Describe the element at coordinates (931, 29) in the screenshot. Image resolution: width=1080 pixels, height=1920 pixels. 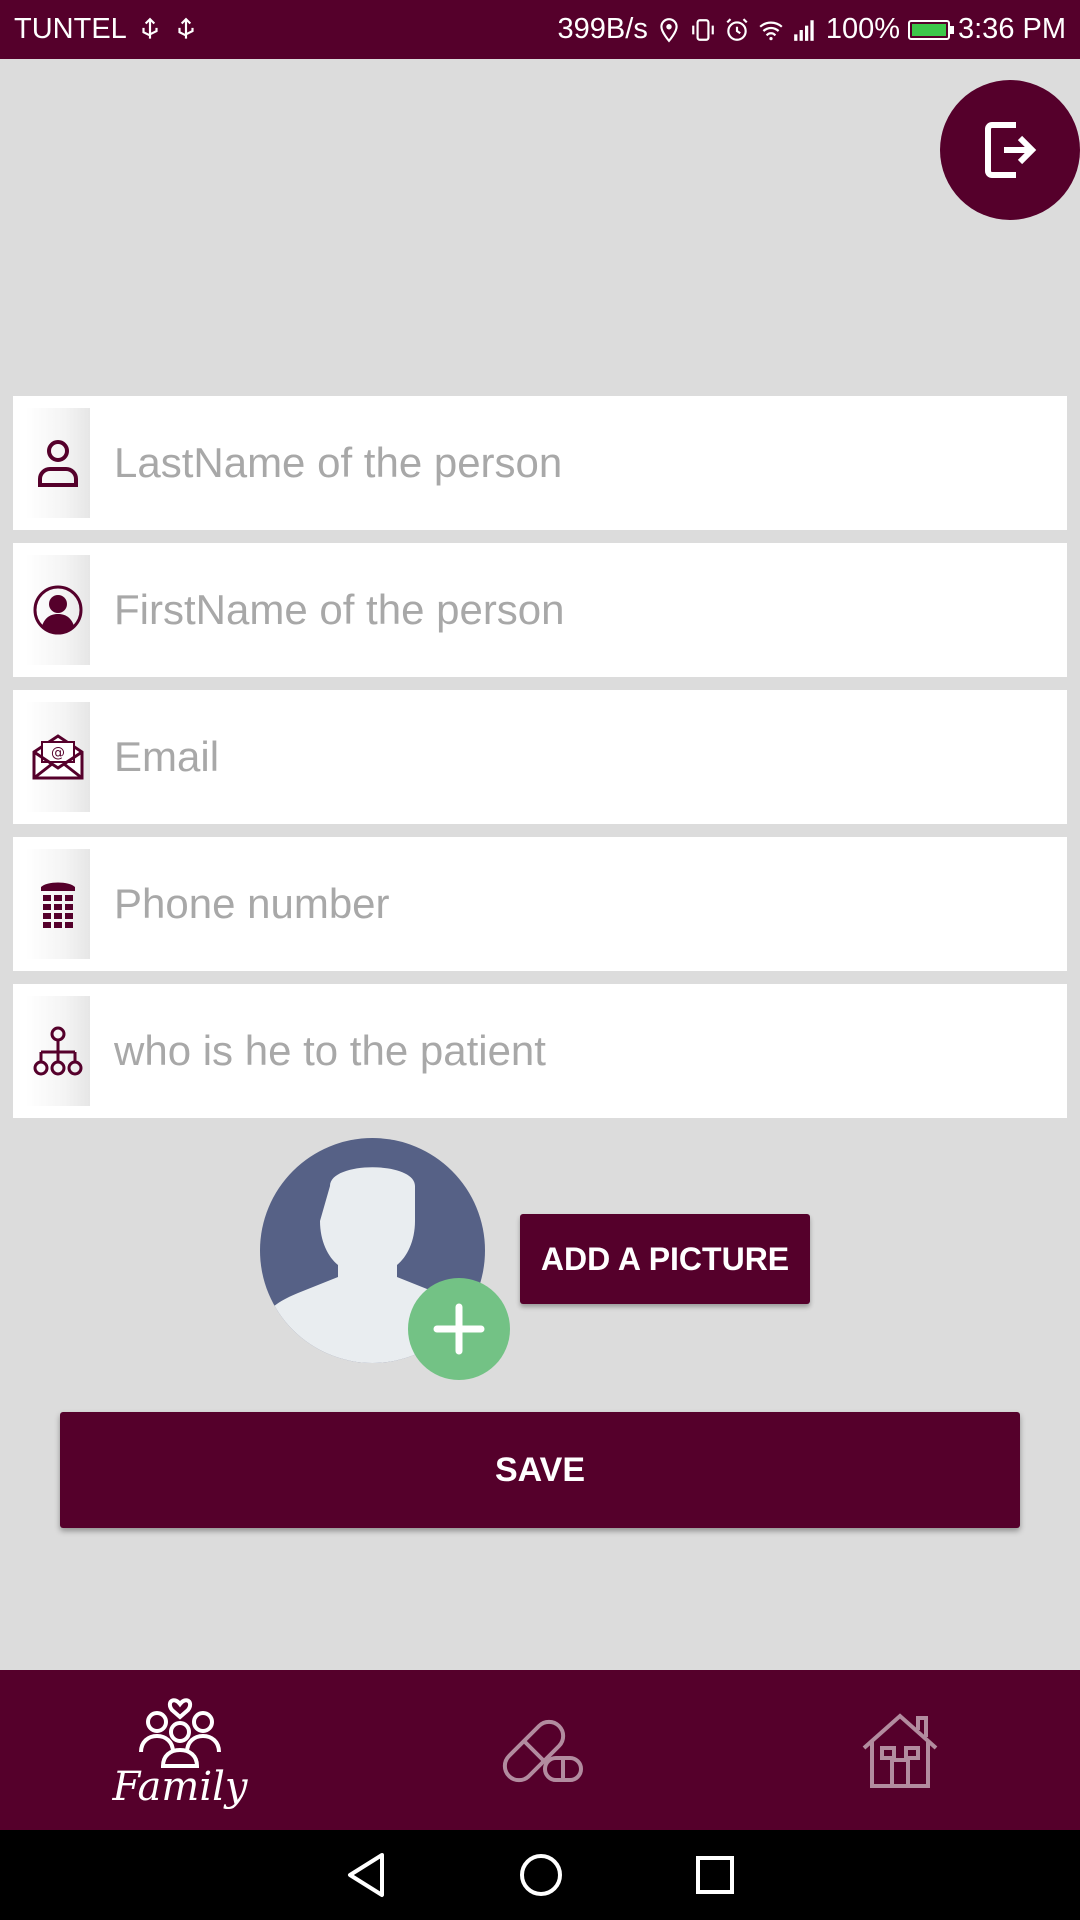
I see `battery-icon` at that location.